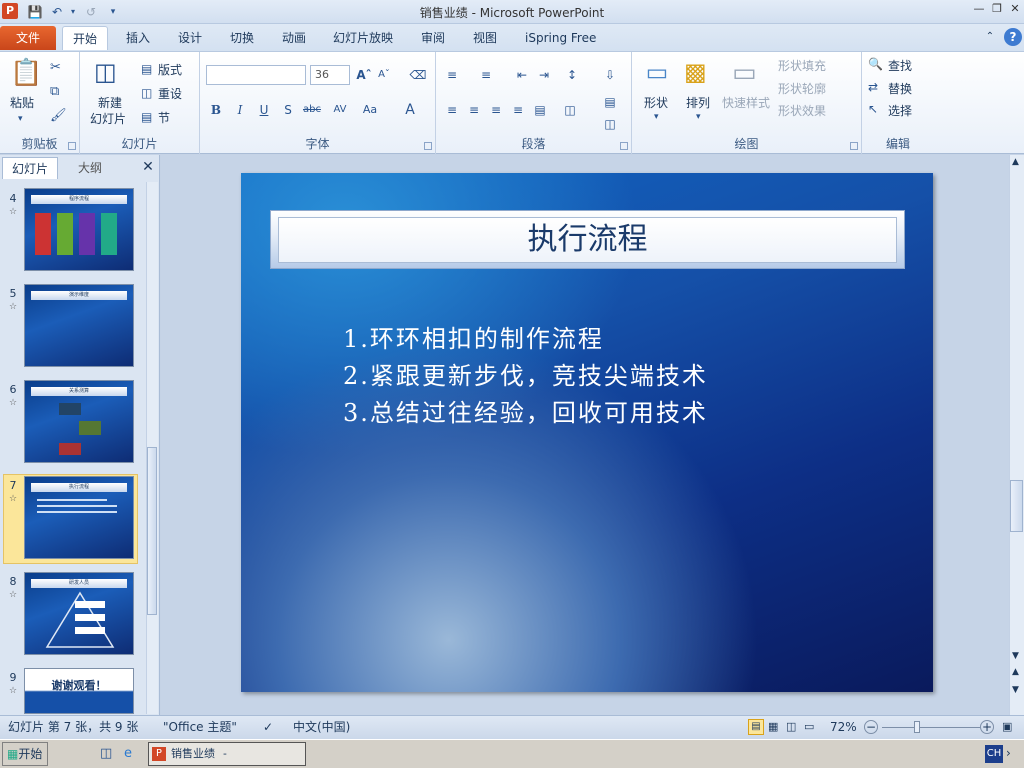 The width and height of the screenshot is (1024, 768). I want to click on slide-bullet: 1.环环相扣的制作流程, so click(473, 336).